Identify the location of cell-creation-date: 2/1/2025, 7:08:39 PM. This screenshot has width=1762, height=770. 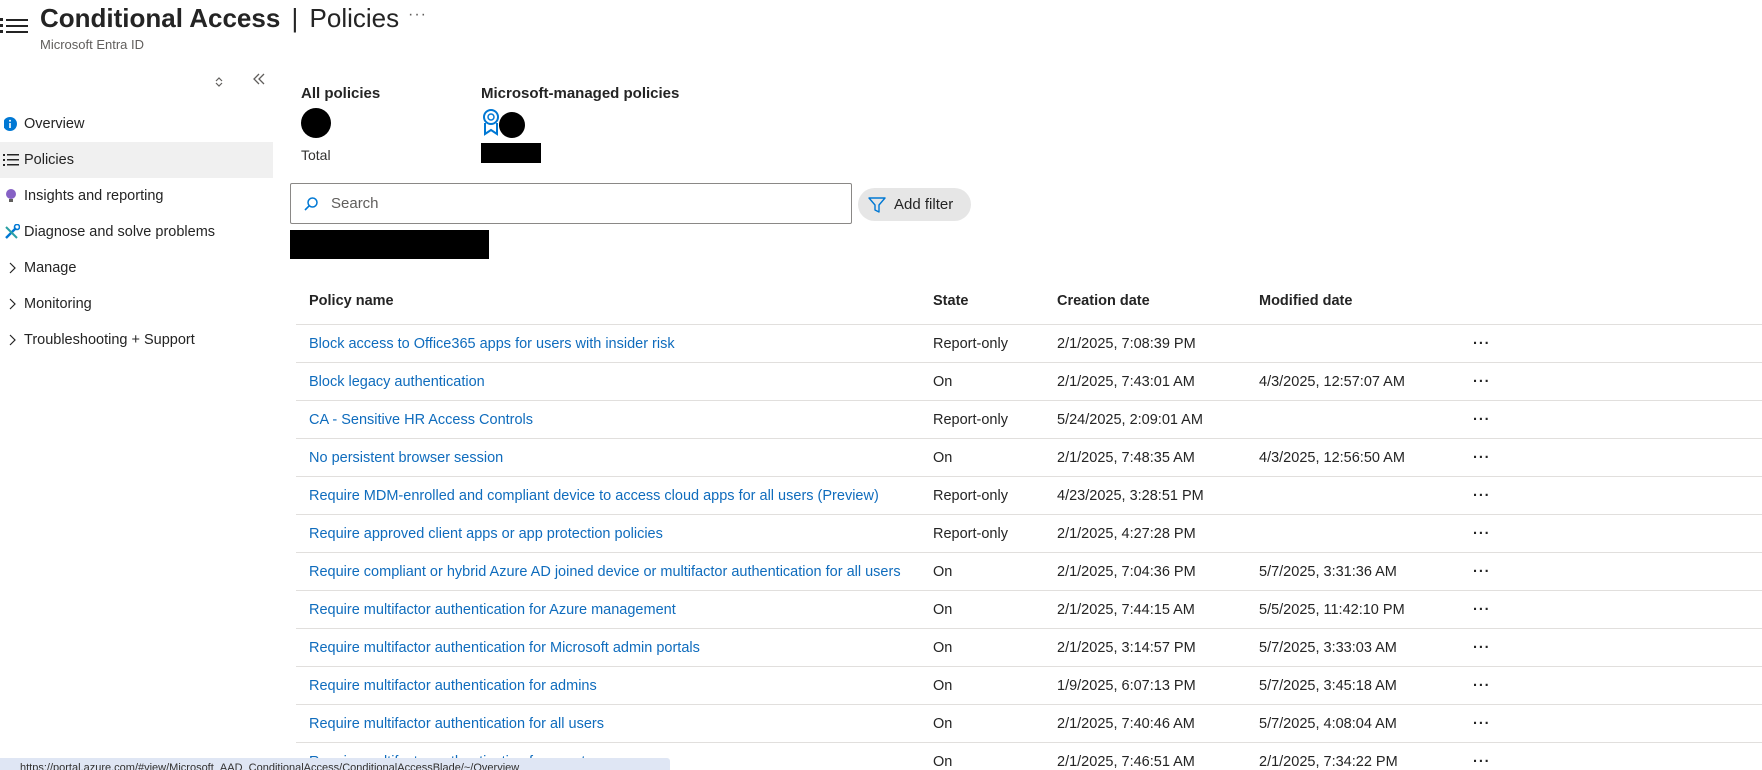
(1126, 343).